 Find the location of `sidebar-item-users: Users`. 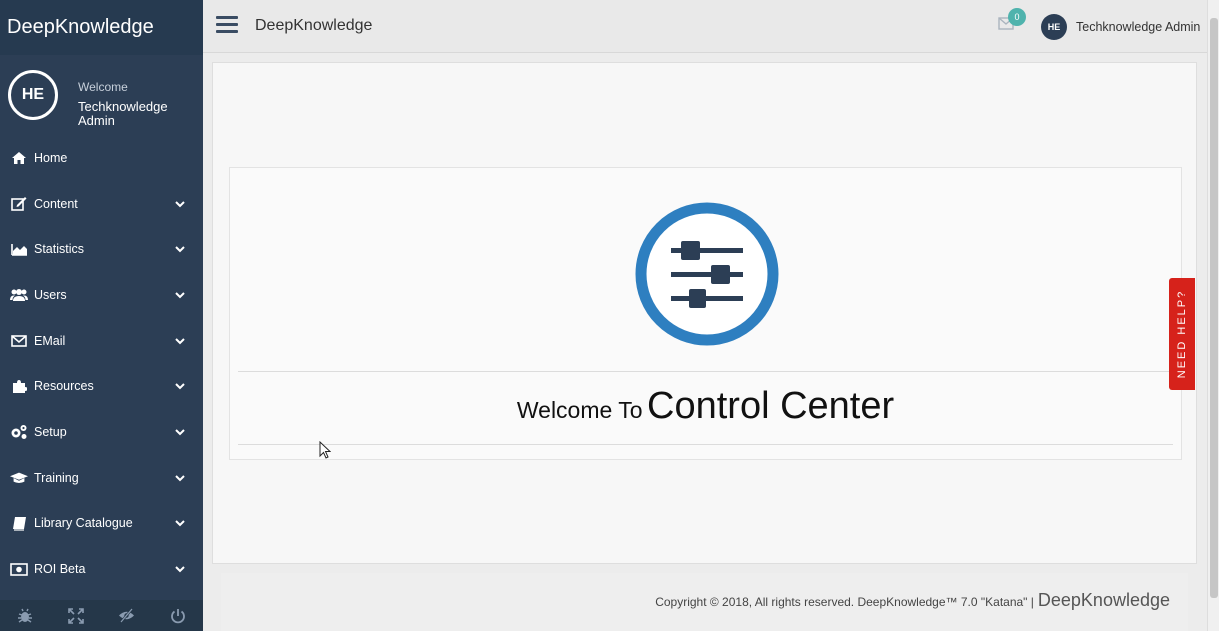

sidebar-item-users: Users is located at coordinates (101, 295).